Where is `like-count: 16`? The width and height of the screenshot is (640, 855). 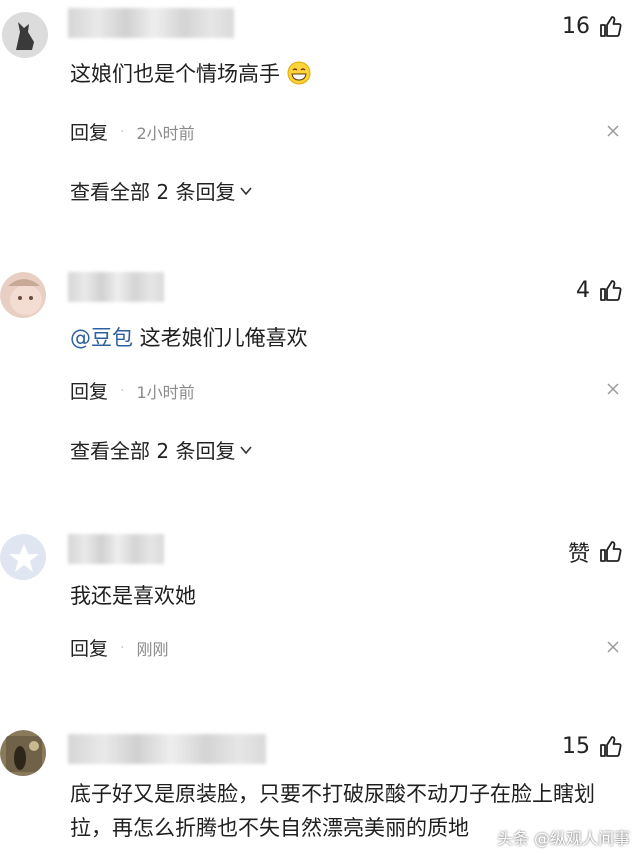
like-count: 16 is located at coordinates (576, 26).